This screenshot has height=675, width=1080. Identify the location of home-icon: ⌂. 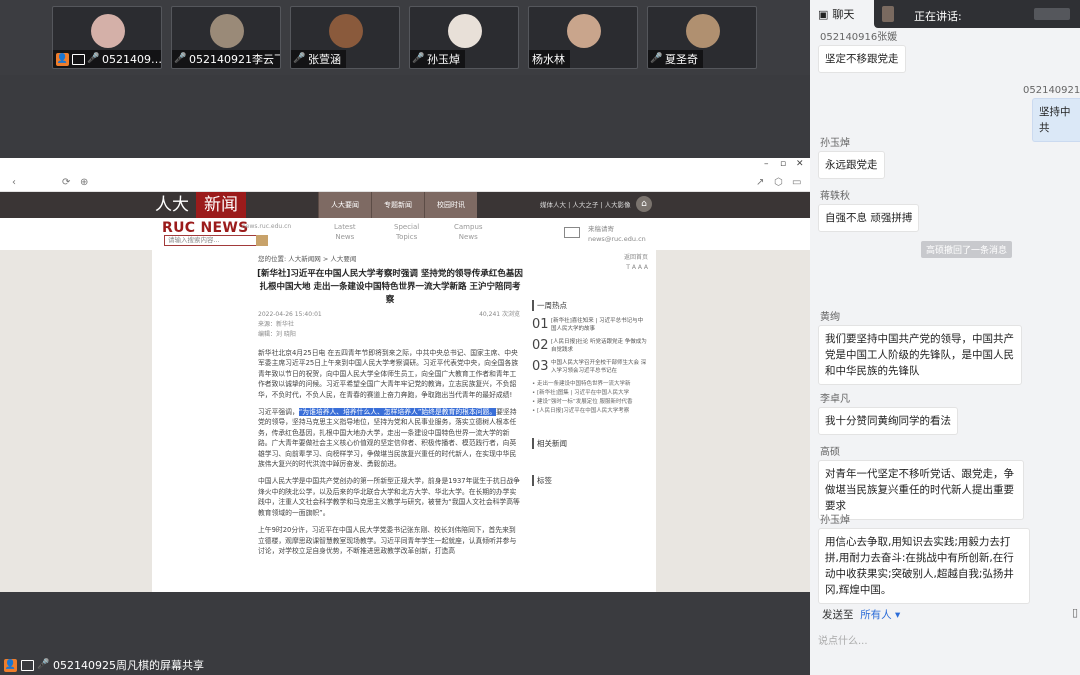
(644, 204).